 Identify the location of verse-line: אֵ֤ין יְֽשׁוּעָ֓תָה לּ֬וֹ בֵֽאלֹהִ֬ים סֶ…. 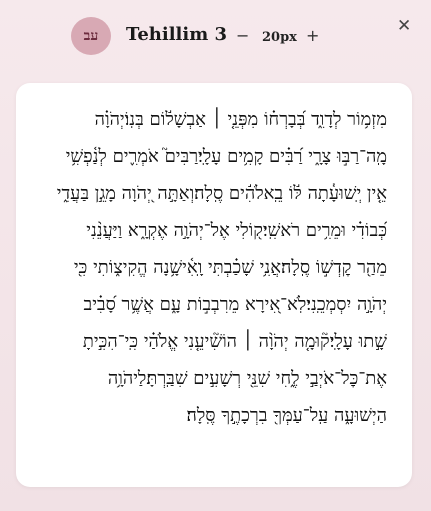
(221, 193).